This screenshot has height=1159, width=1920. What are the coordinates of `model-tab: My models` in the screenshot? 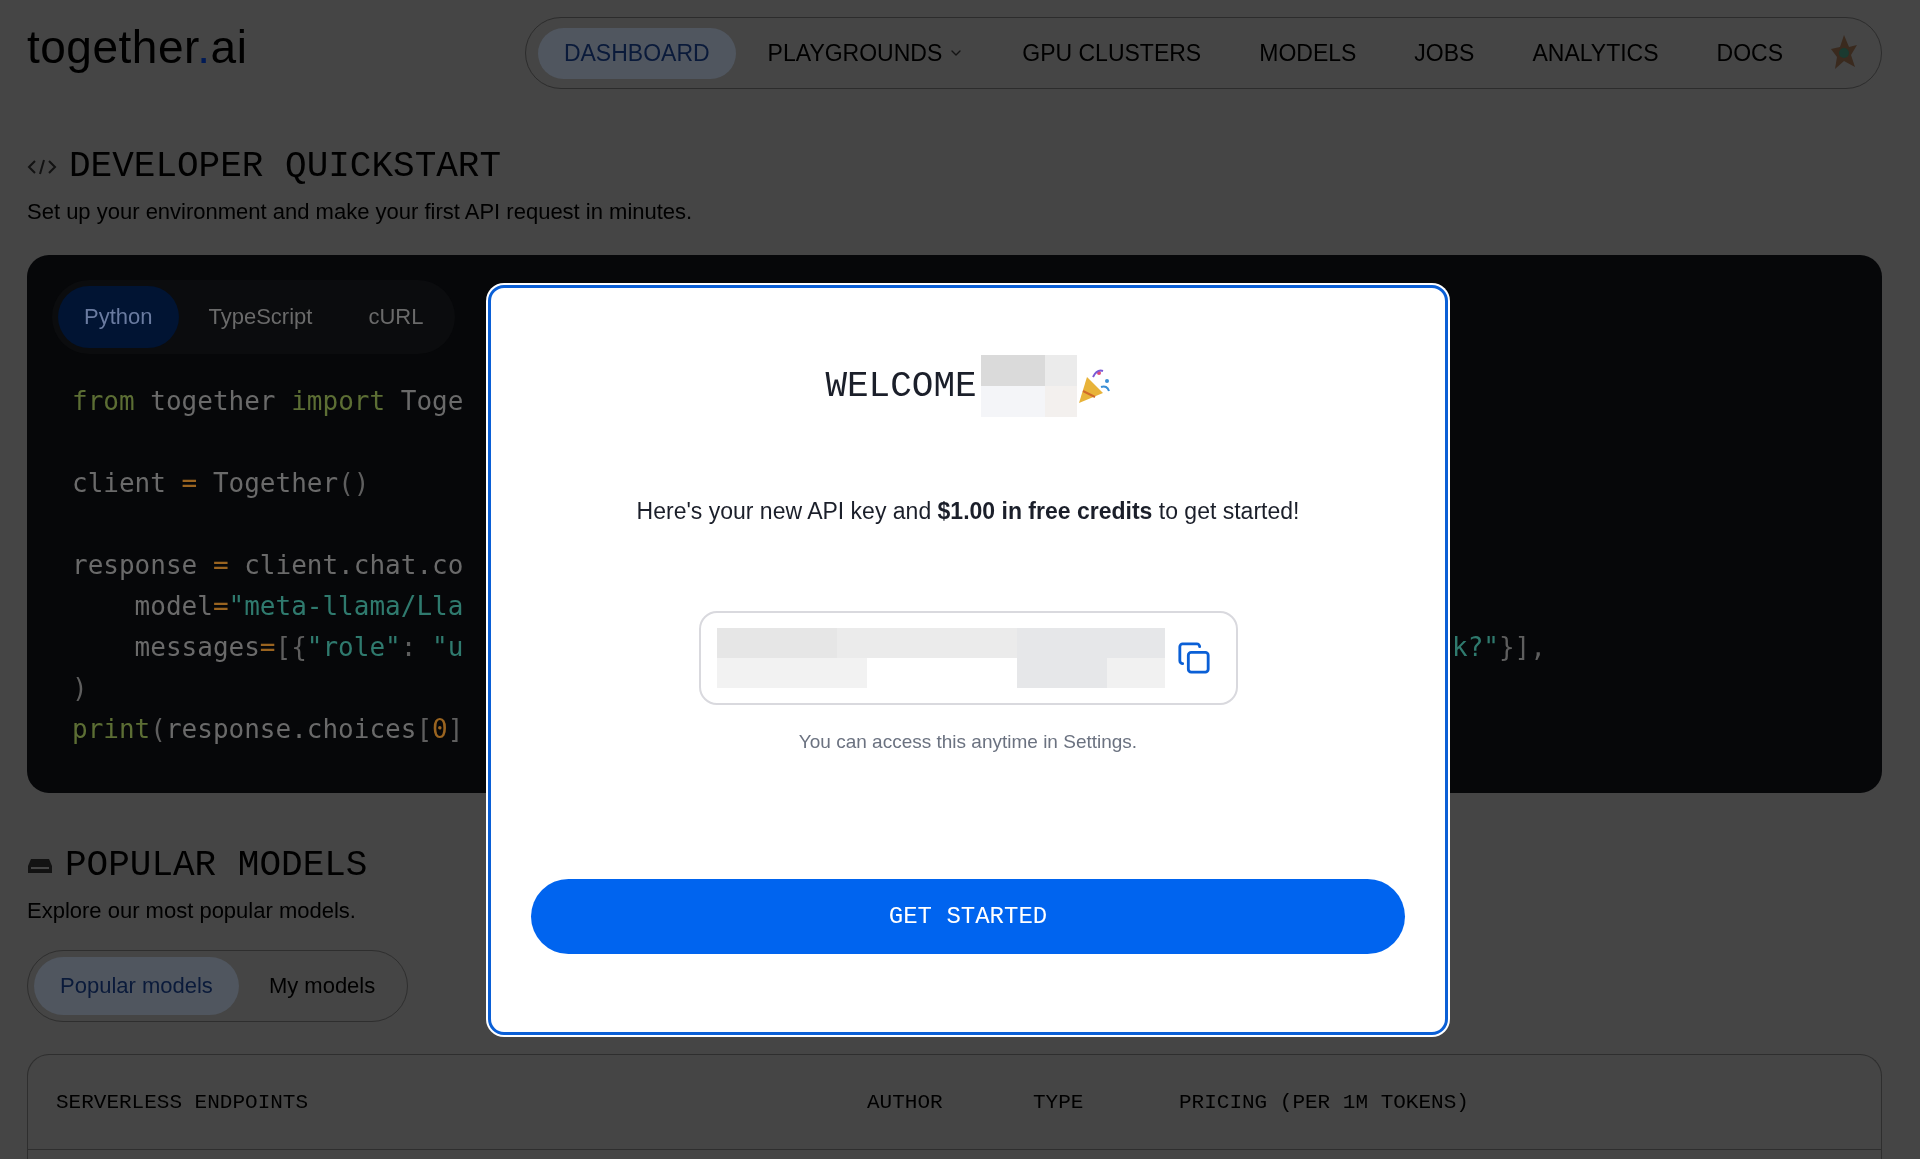 It's located at (322, 986).